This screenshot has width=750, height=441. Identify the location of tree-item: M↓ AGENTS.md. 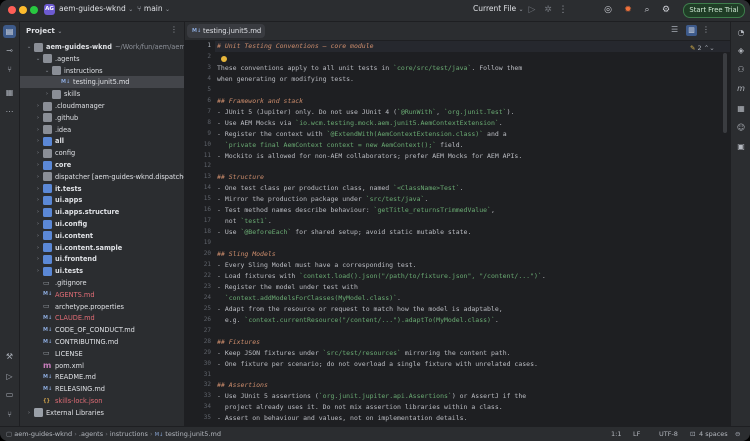
(102, 295).